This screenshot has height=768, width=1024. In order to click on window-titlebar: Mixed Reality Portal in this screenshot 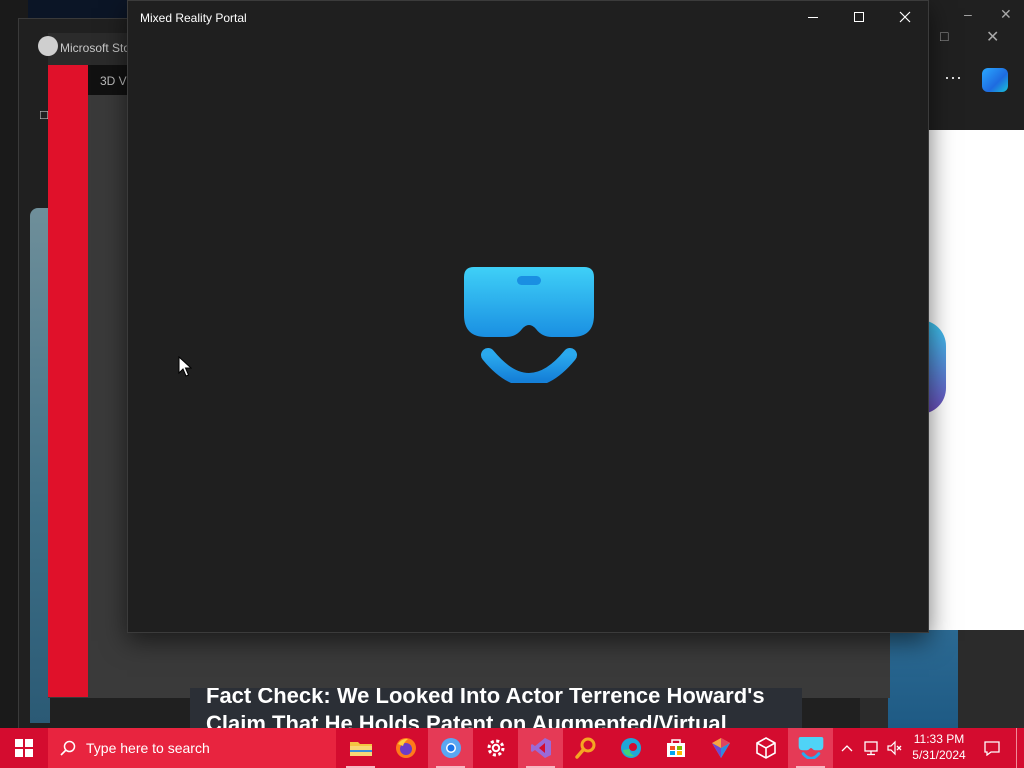, I will do `click(528, 17)`.